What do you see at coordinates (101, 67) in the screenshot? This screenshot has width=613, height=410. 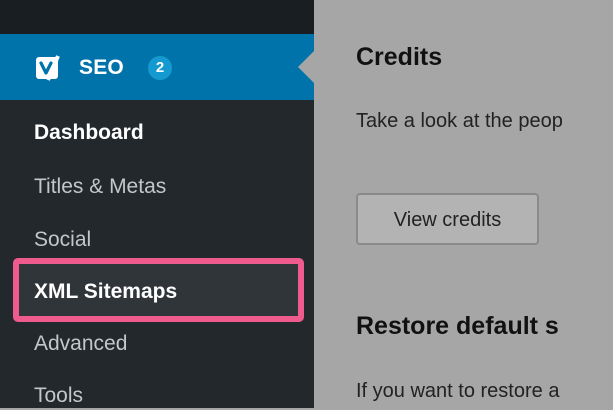 I see `sidebar-item-seo-label: SEO` at bounding box center [101, 67].